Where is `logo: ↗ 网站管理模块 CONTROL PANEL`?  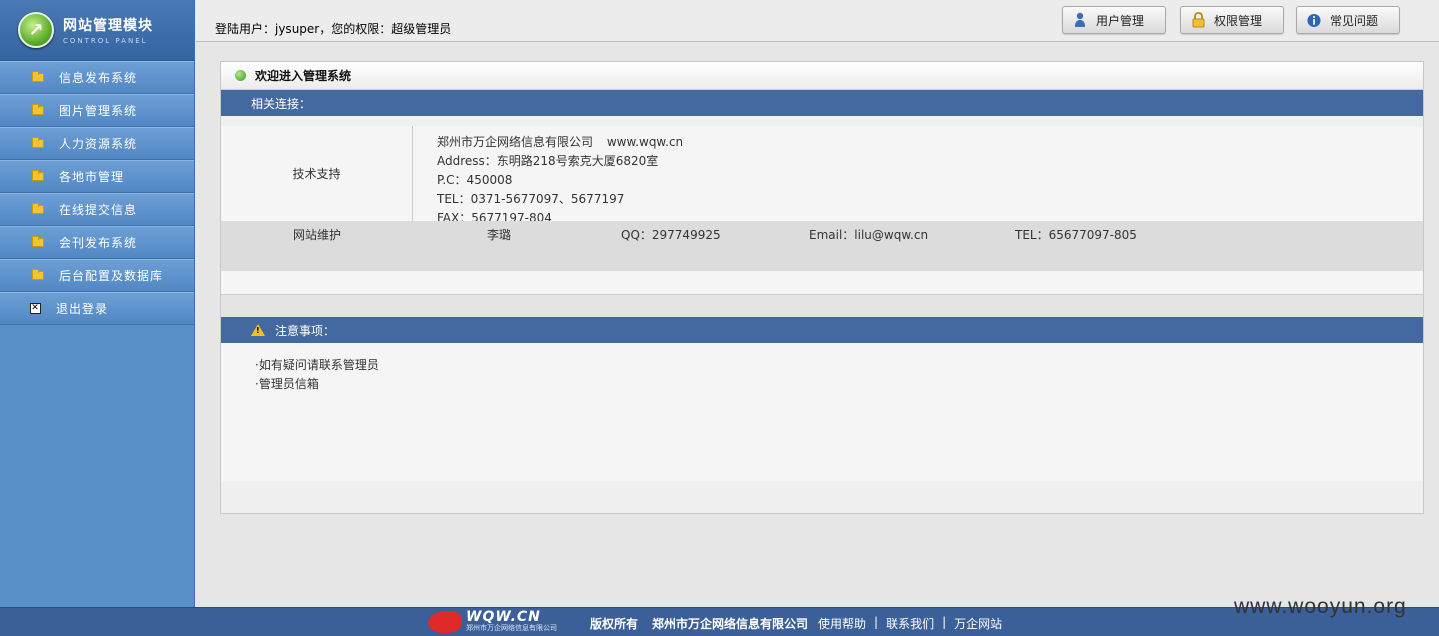
logo: ↗ 网站管理模块 CONTROL PANEL is located at coordinates (97, 30).